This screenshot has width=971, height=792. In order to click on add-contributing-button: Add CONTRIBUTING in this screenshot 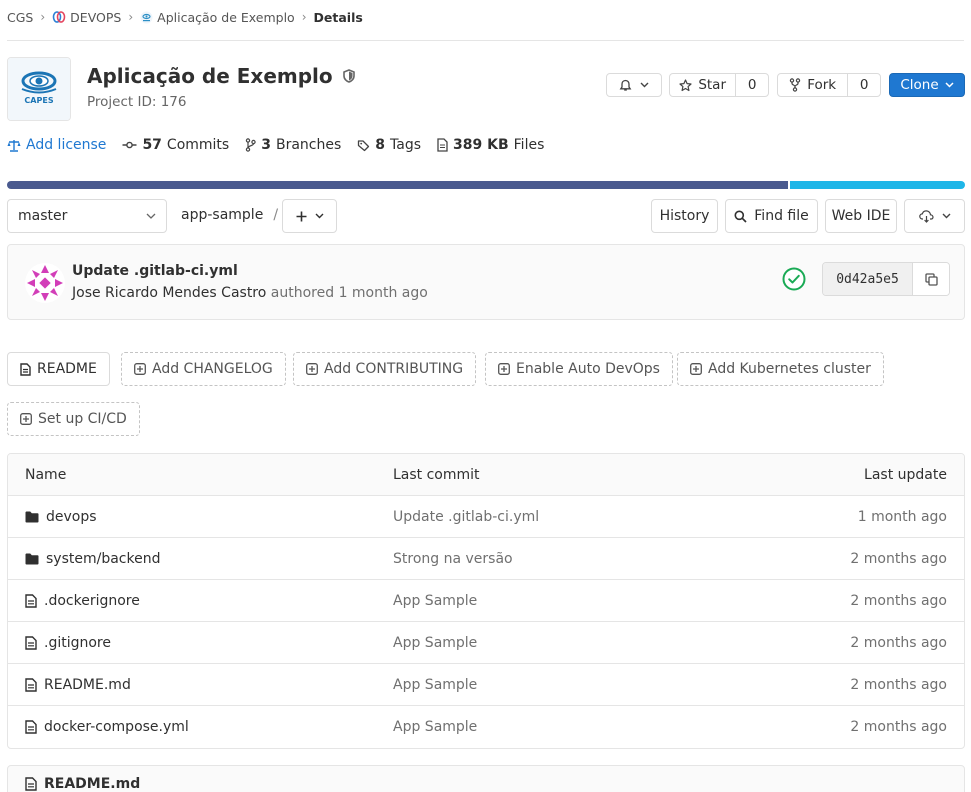, I will do `click(385, 369)`.